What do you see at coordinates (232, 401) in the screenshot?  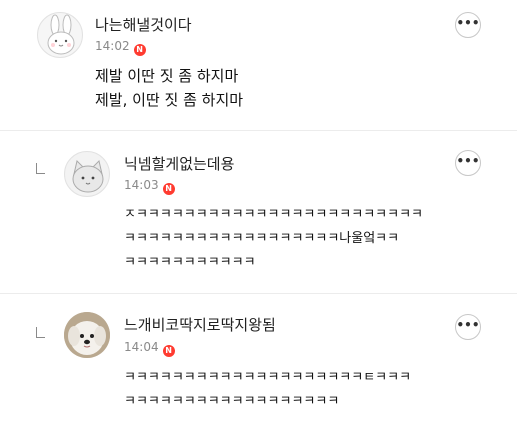 I see `comment-line: ㅋㅋㅋㅋㅋㅋㅋㅋㅋㅋㅋㅋㅋㅋㅋㅋㅋㅋ` at bounding box center [232, 401].